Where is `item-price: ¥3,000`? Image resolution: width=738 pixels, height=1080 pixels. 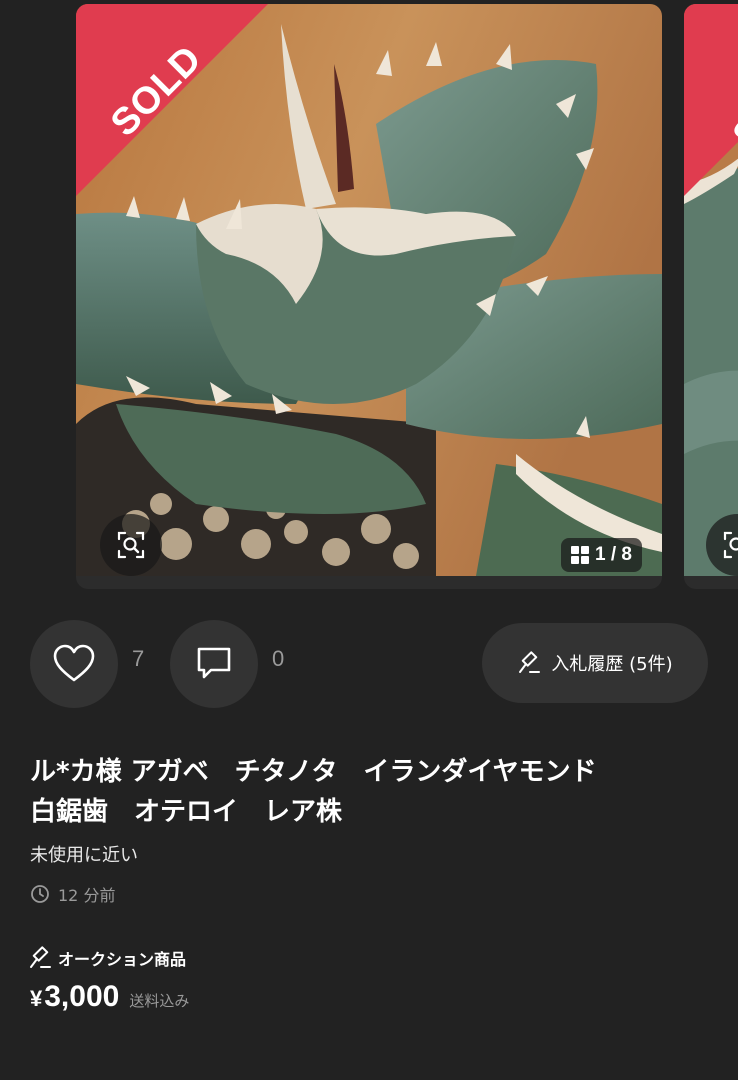
item-price: ¥3,000 is located at coordinates (74, 997).